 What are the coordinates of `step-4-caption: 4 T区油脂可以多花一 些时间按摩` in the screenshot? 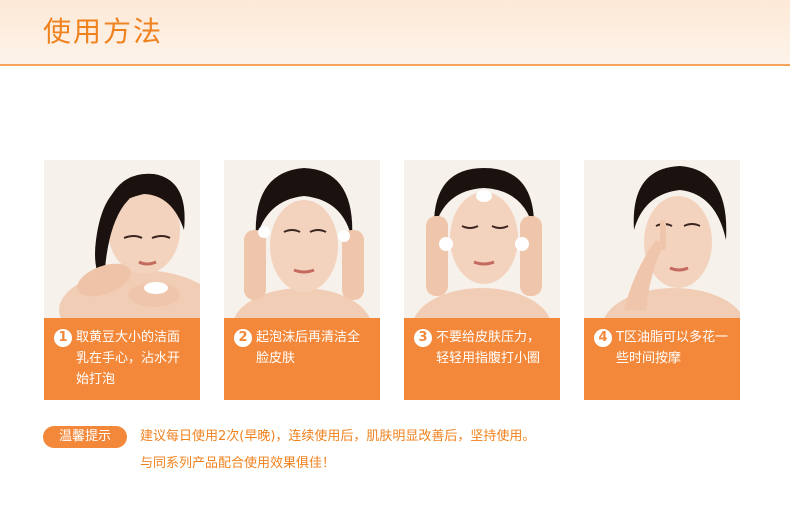 It's located at (662, 359).